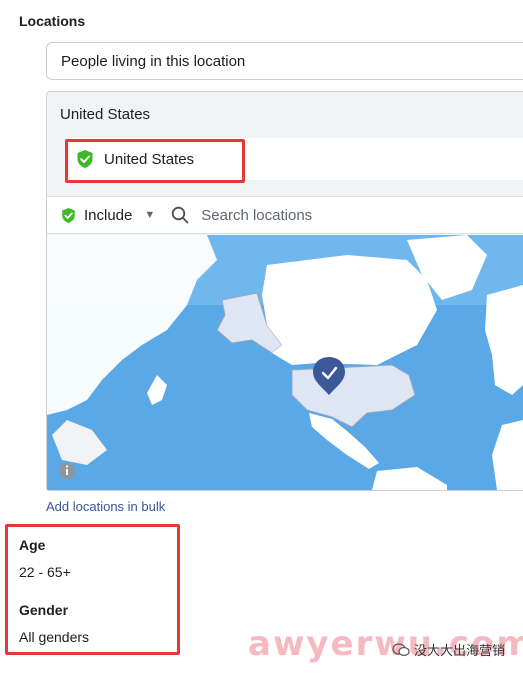 Image resolution: width=523 pixels, height=674 pixels. Describe the element at coordinates (54, 637) in the screenshot. I see `gender-value: All genders` at that location.